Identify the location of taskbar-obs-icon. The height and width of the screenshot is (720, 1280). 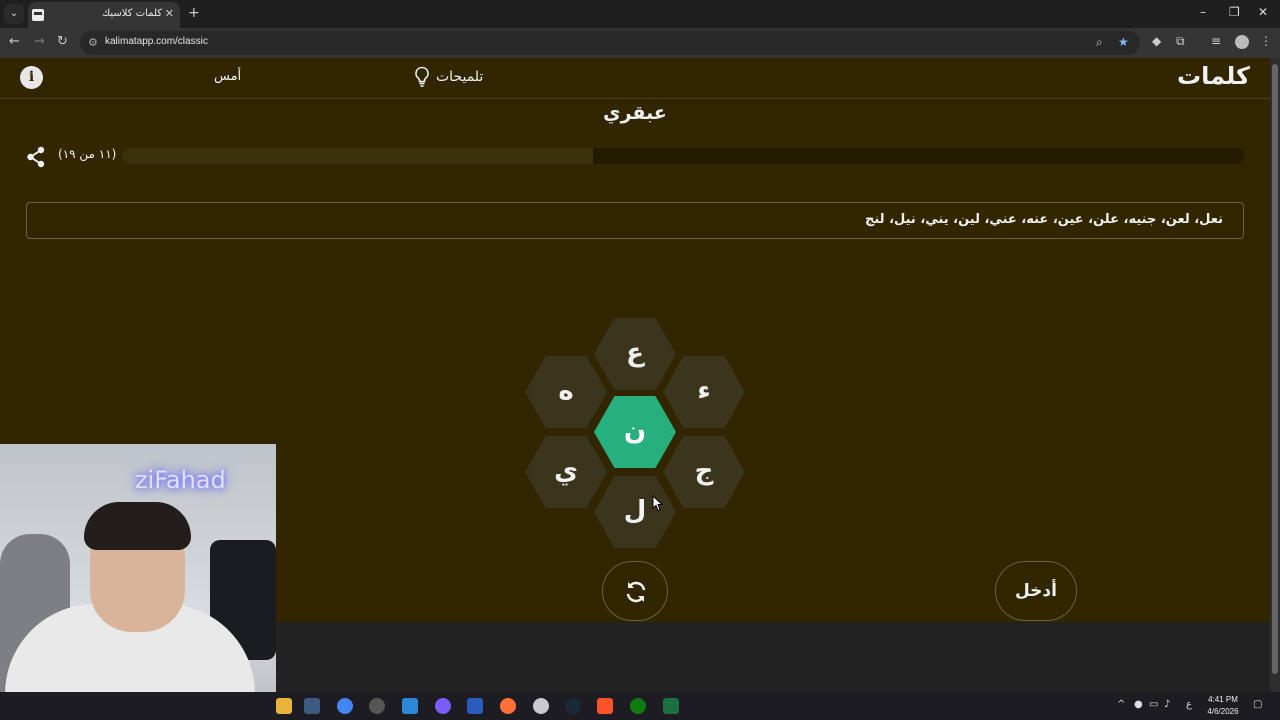
(377, 706).